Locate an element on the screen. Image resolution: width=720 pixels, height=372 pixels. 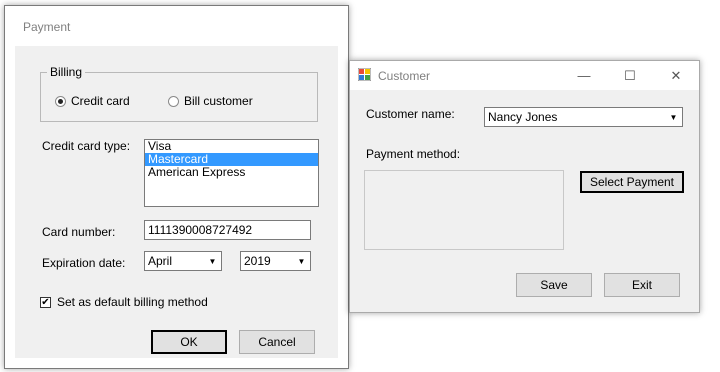
expiration-year-value: 2019 is located at coordinates (257, 261).